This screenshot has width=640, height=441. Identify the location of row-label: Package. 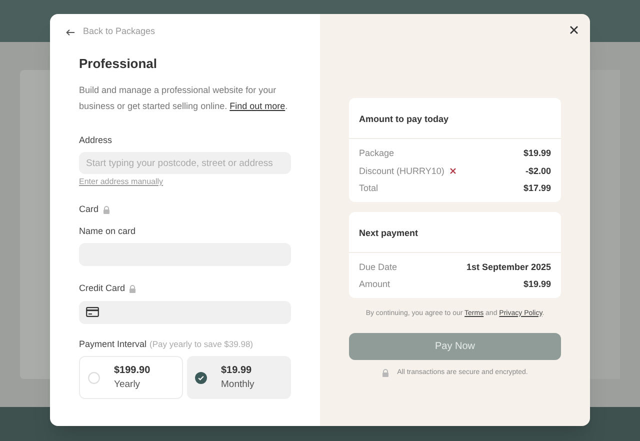
(376, 153).